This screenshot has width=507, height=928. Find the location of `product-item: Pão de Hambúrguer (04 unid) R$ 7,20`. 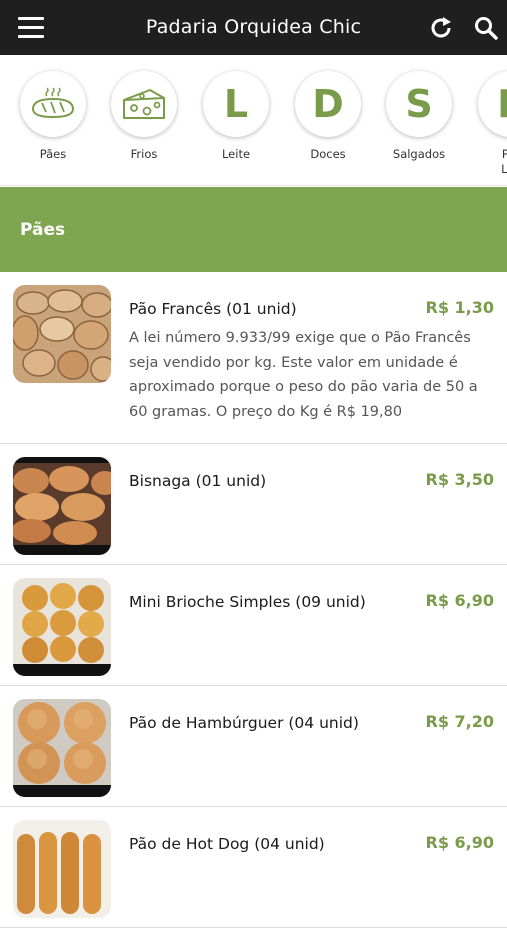

product-item: Pão de Hambúrguer (04 unid) R$ 7,20 is located at coordinates (253, 746).